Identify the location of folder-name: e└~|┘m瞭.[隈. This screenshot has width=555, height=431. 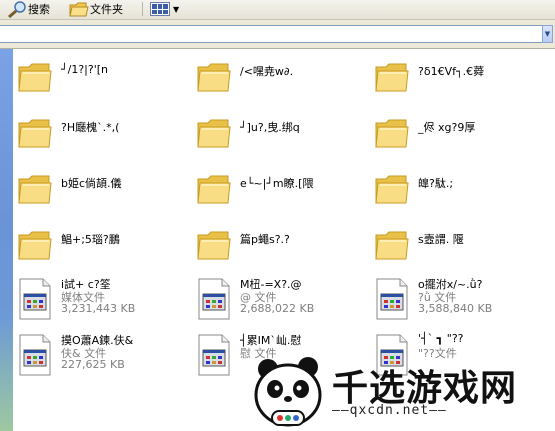
(277, 183).